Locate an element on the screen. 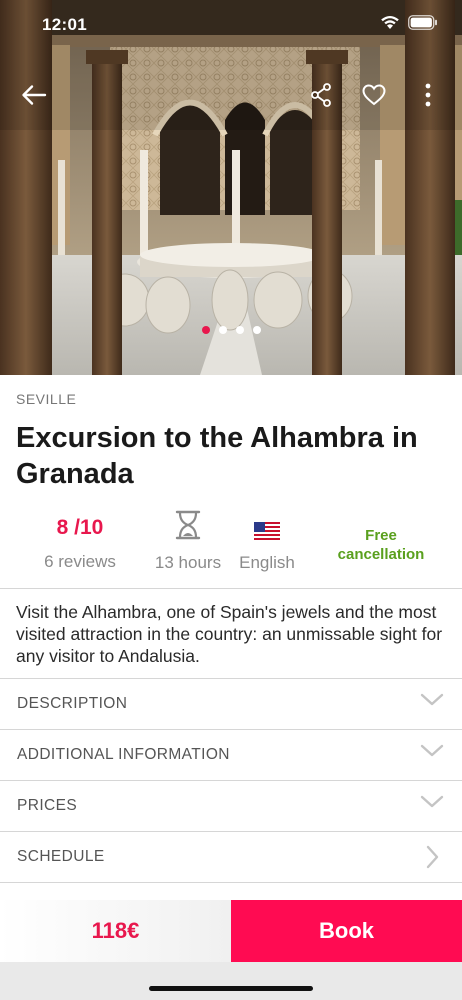  section-label: SCHEDULE is located at coordinates (61, 856).